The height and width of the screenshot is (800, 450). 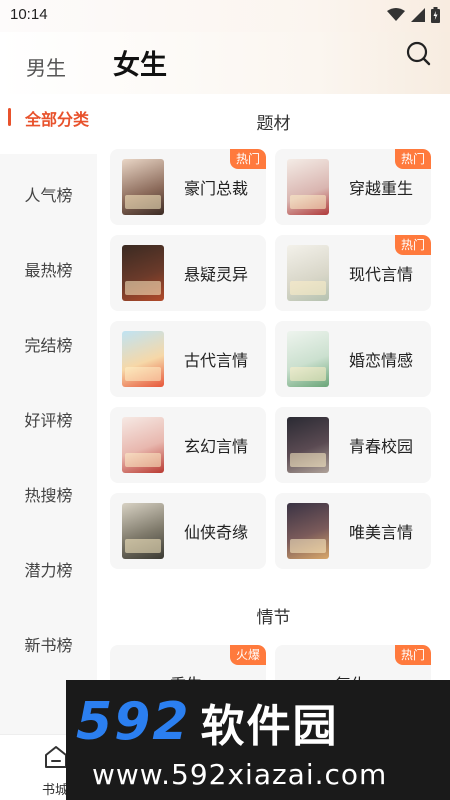 I want to click on category-card: 唯美言情, so click(x=353, y=531).